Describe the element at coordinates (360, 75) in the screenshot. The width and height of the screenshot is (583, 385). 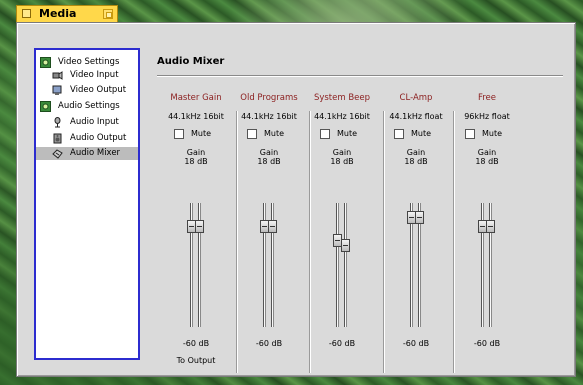
I see `title-divider` at that location.